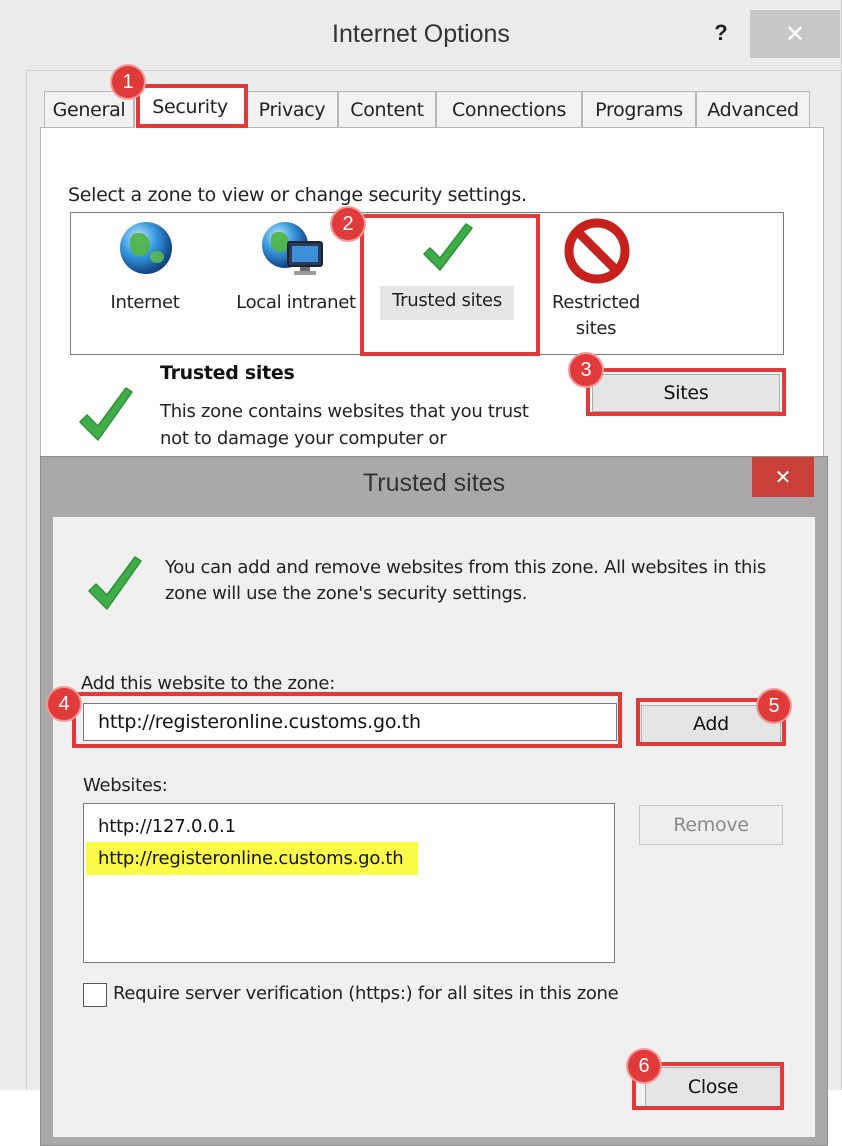  What do you see at coordinates (95, 995) in the screenshot?
I see `require-https-checkbox` at bounding box center [95, 995].